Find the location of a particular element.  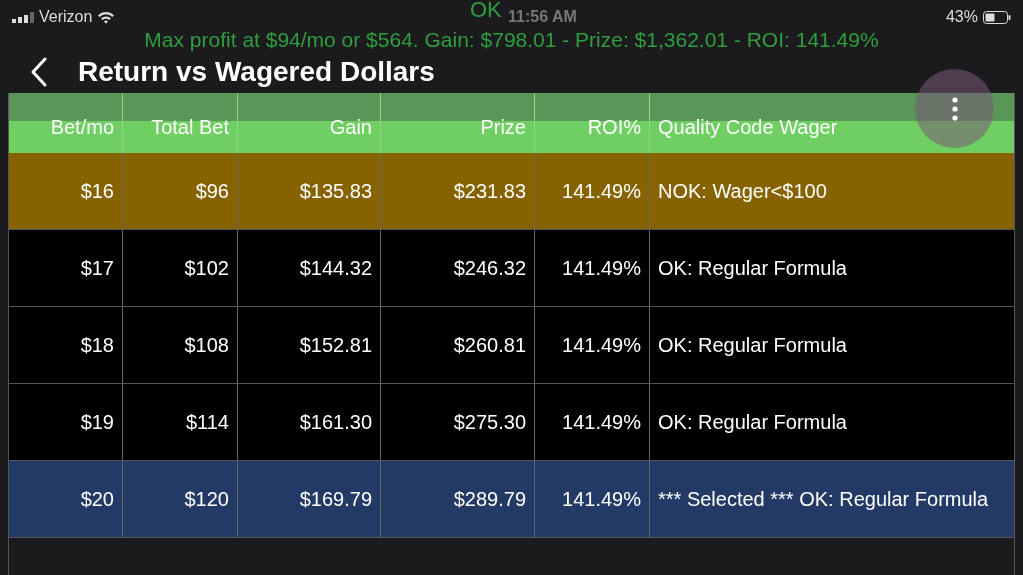

table-cell: $17 is located at coordinates (66, 268).